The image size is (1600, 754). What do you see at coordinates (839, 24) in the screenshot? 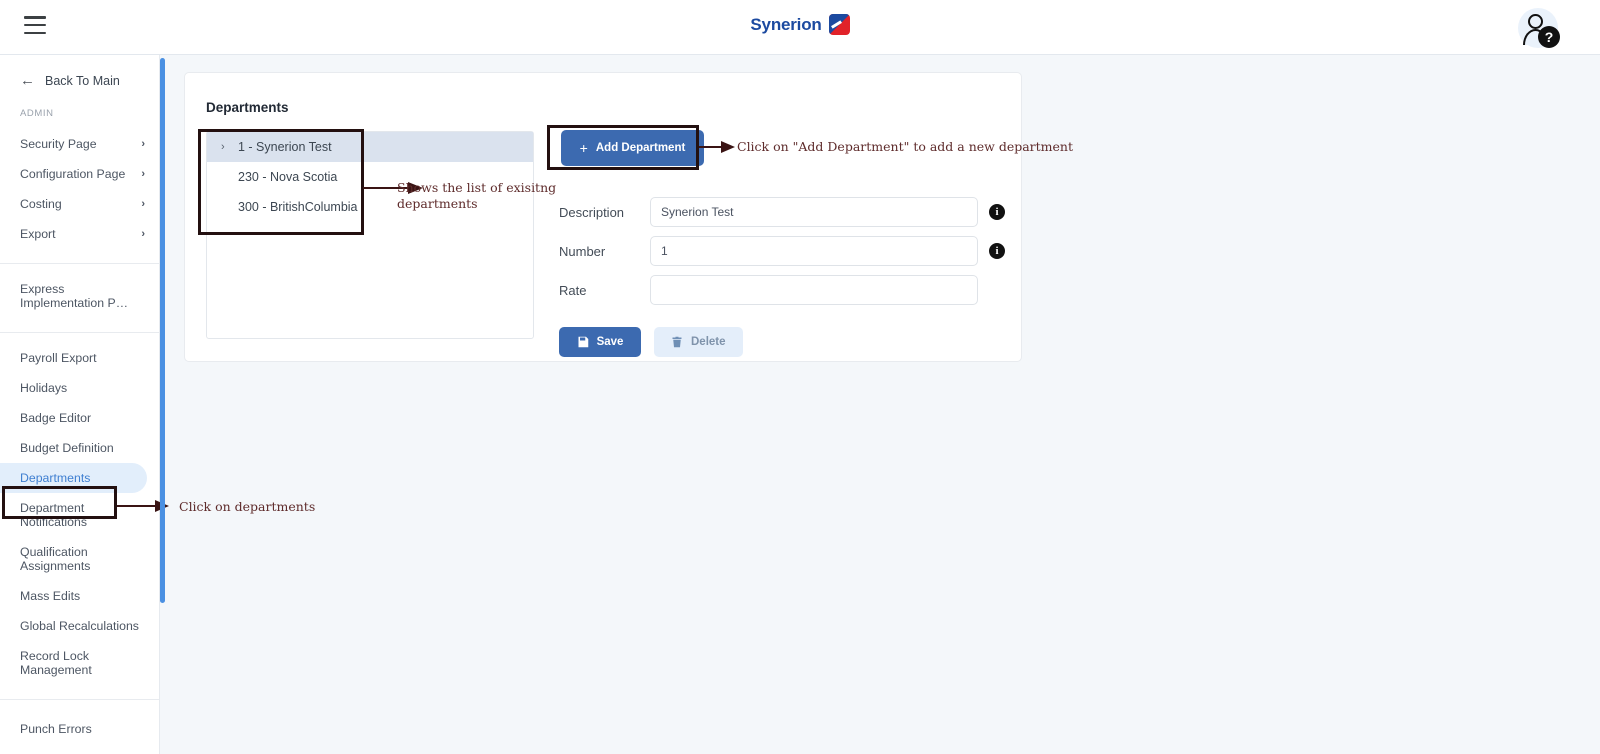
I see `synerion-mark-icon` at bounding box center [839, 24].